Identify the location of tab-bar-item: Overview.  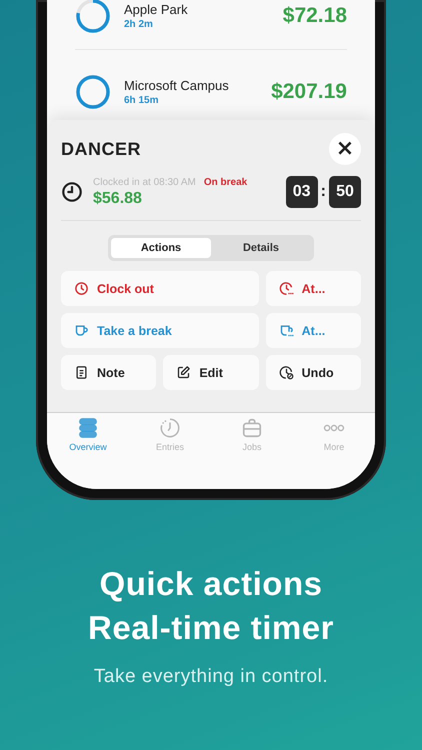
(88, 434).